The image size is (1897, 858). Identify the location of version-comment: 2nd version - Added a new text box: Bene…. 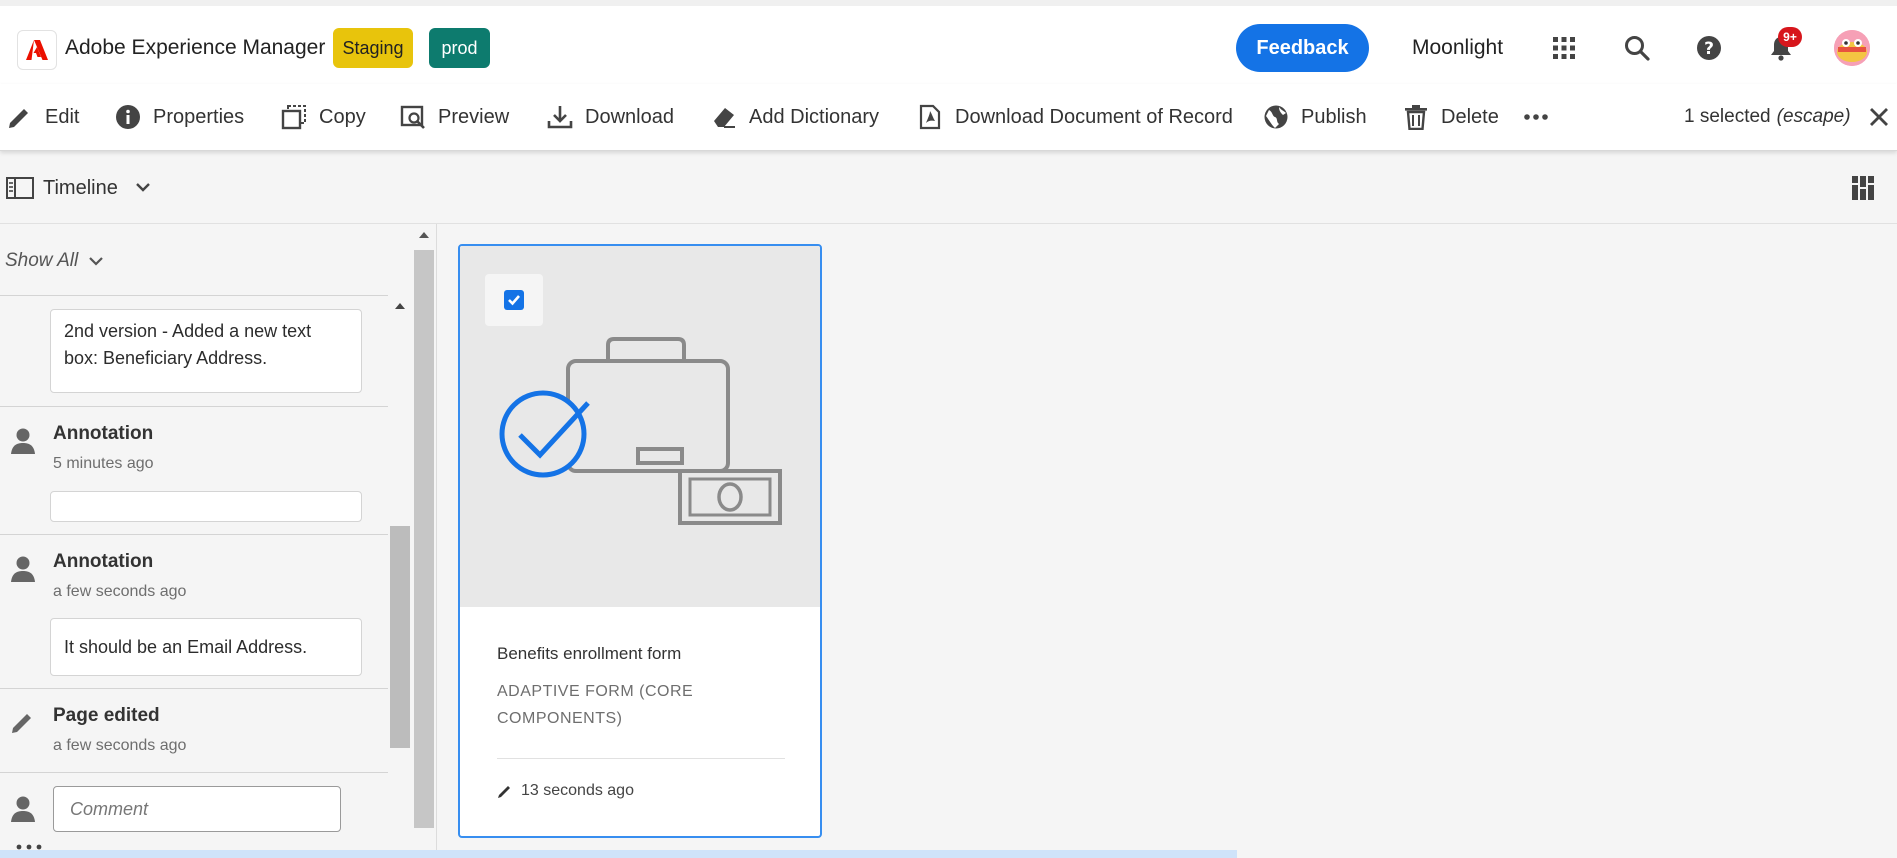
(206, 351).